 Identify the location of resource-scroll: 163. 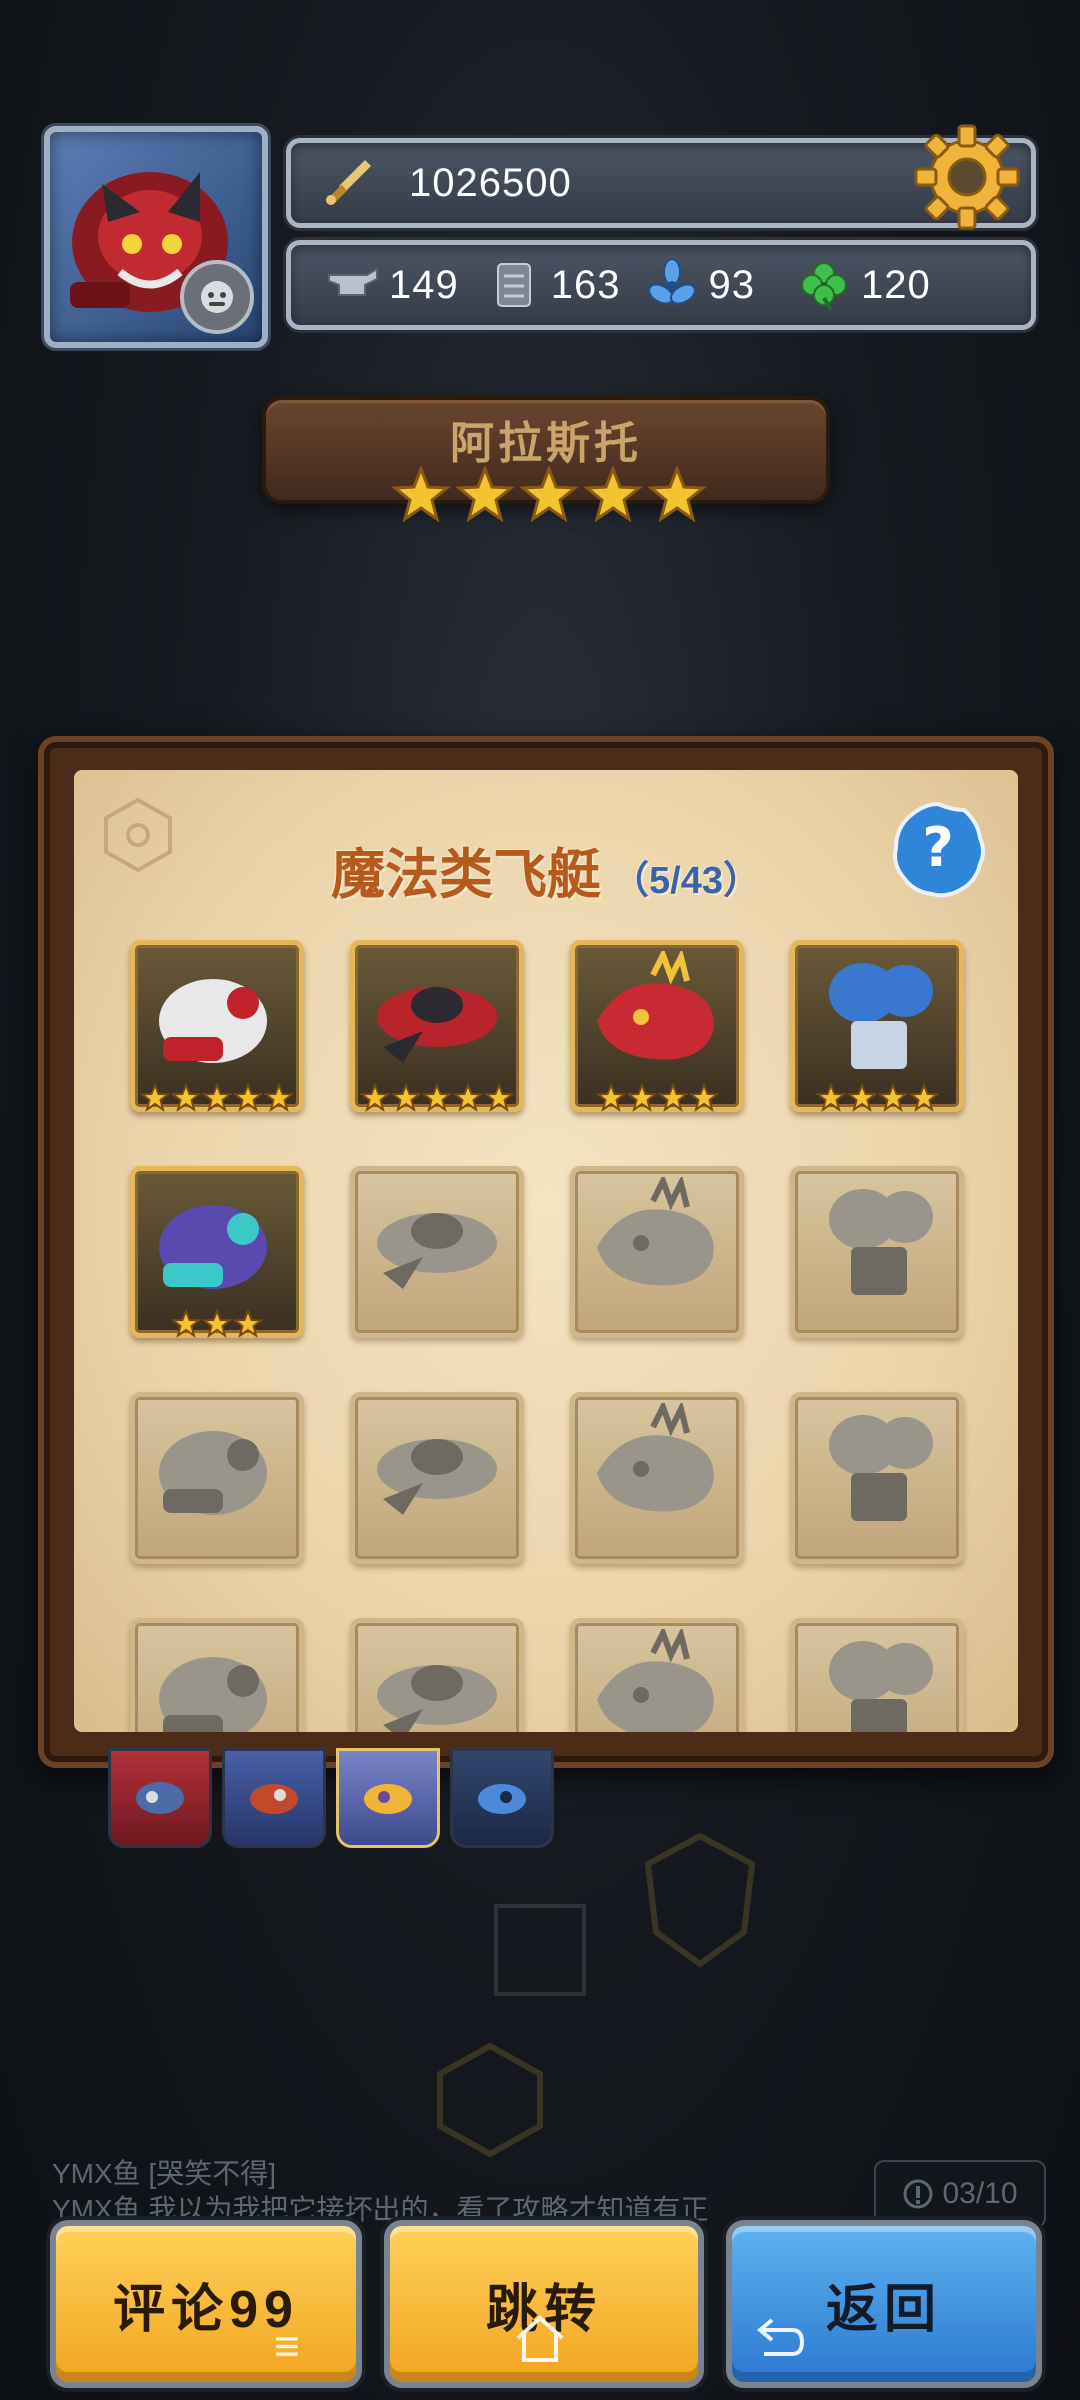
(554, 285).